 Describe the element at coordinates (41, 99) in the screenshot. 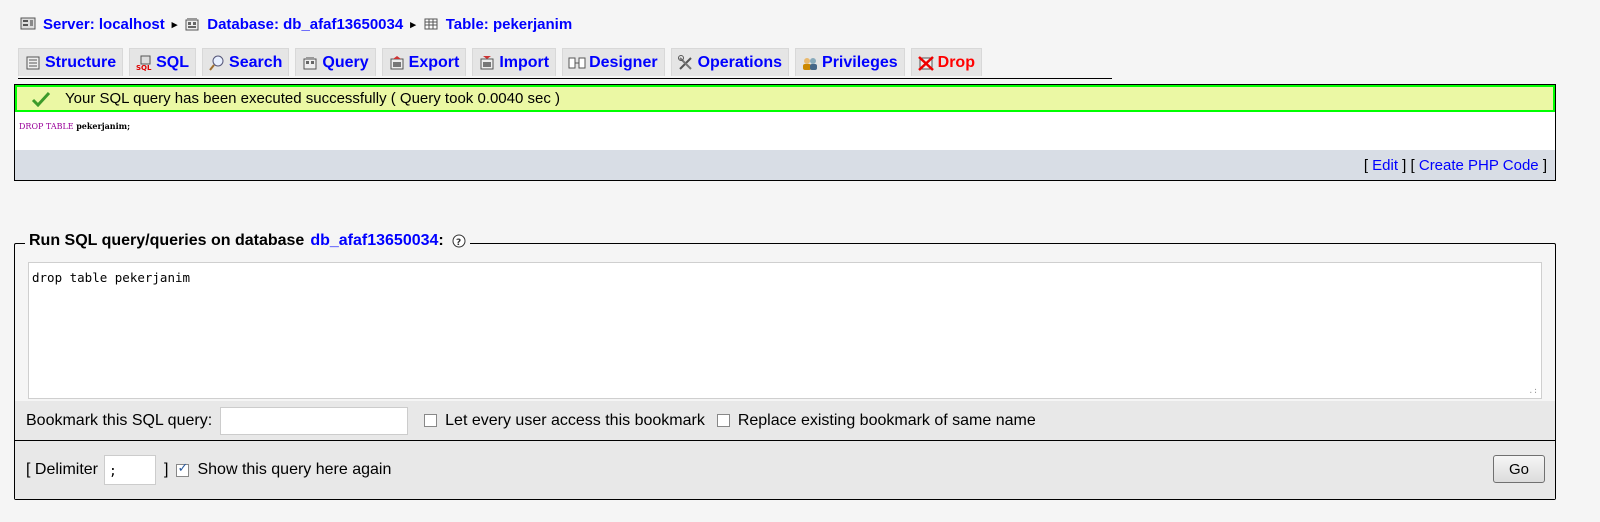

I see `check-icon` at that location.